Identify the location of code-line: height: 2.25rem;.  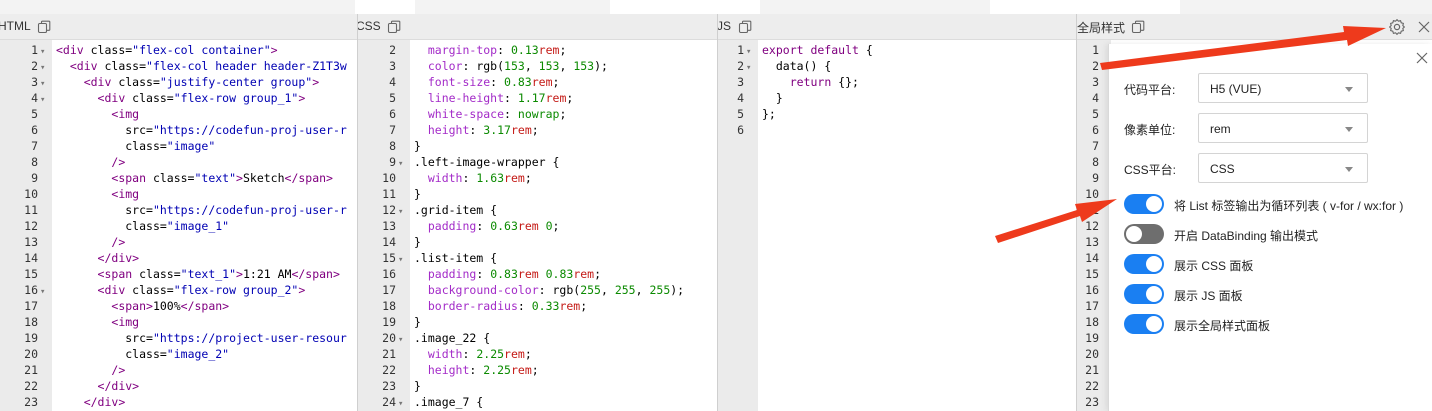
(476, 370).